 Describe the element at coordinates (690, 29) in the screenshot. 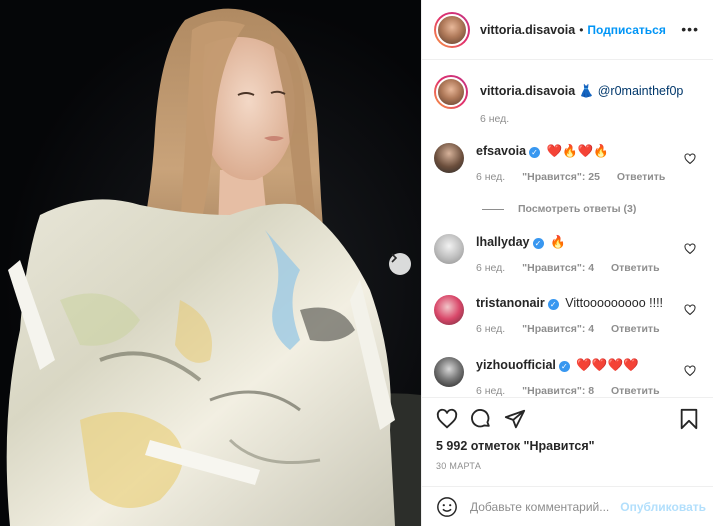

I see `more-options-icon: •••` at that location.